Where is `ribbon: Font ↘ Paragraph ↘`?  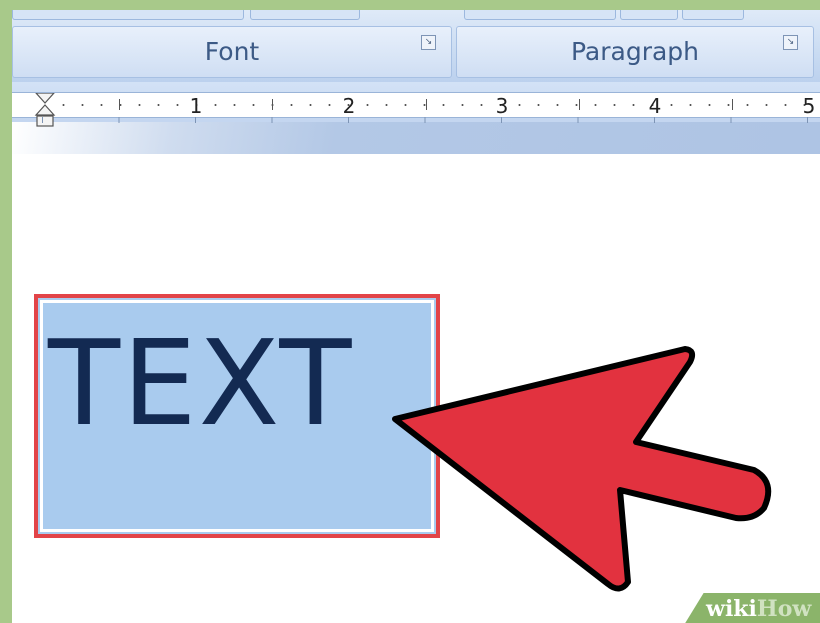 ribbon: Font ↘ Paragraph ↘ is located at coordinates (416, 46).